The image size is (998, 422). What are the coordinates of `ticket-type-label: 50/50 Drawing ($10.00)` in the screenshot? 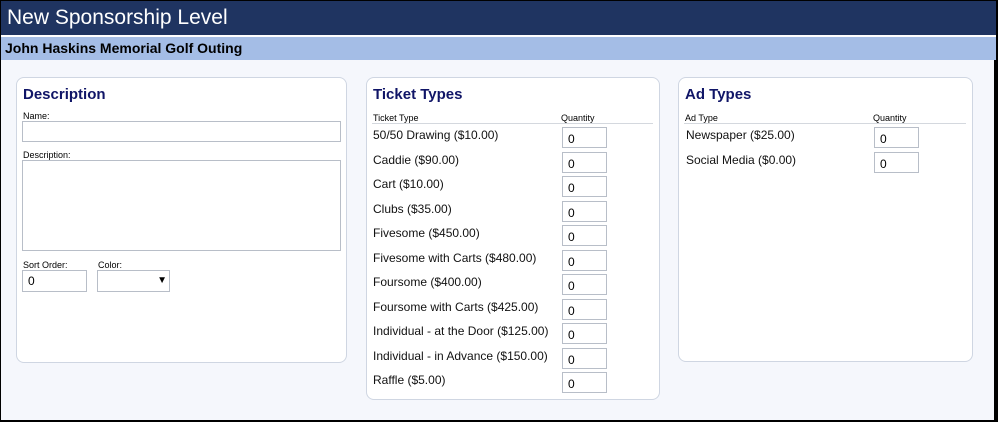 It's located at (436, 135).